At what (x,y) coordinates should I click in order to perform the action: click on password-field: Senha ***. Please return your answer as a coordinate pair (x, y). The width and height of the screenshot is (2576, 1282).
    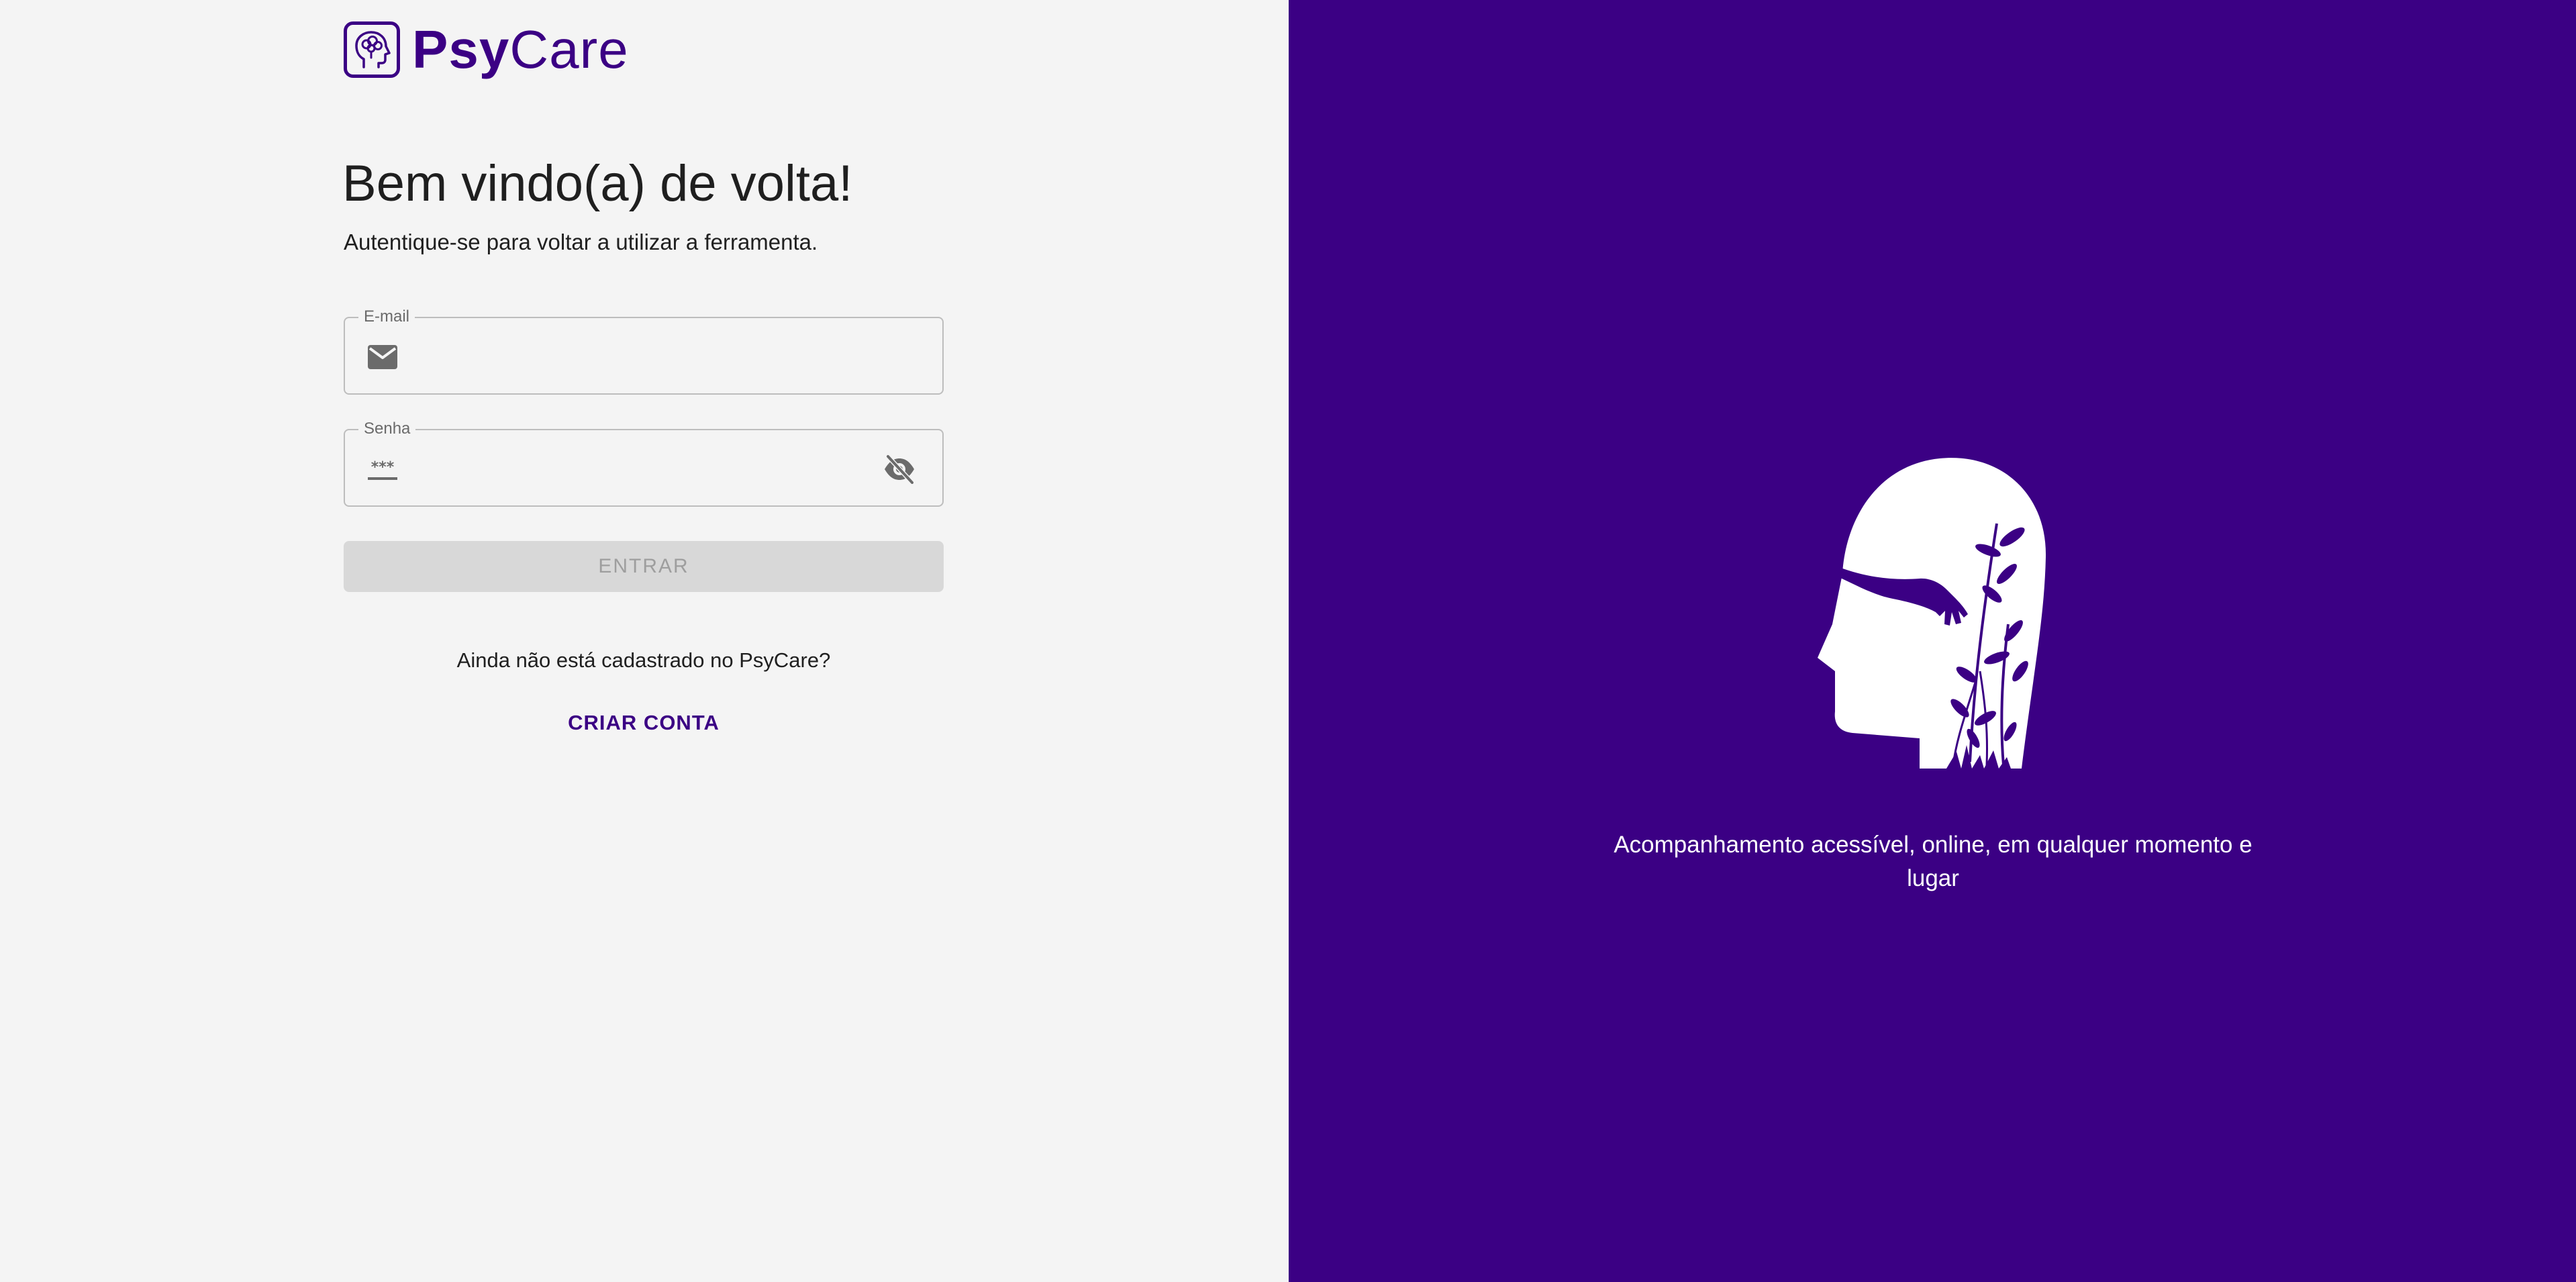
    Looking at the image, I should click on (644, 462).